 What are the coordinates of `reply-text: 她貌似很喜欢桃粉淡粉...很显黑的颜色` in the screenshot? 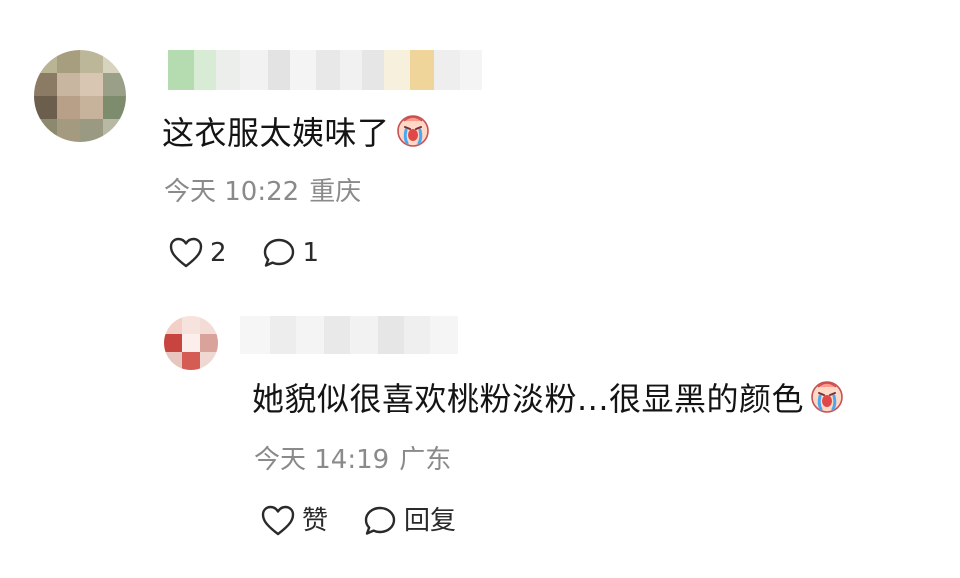 It's located at (549, 399).